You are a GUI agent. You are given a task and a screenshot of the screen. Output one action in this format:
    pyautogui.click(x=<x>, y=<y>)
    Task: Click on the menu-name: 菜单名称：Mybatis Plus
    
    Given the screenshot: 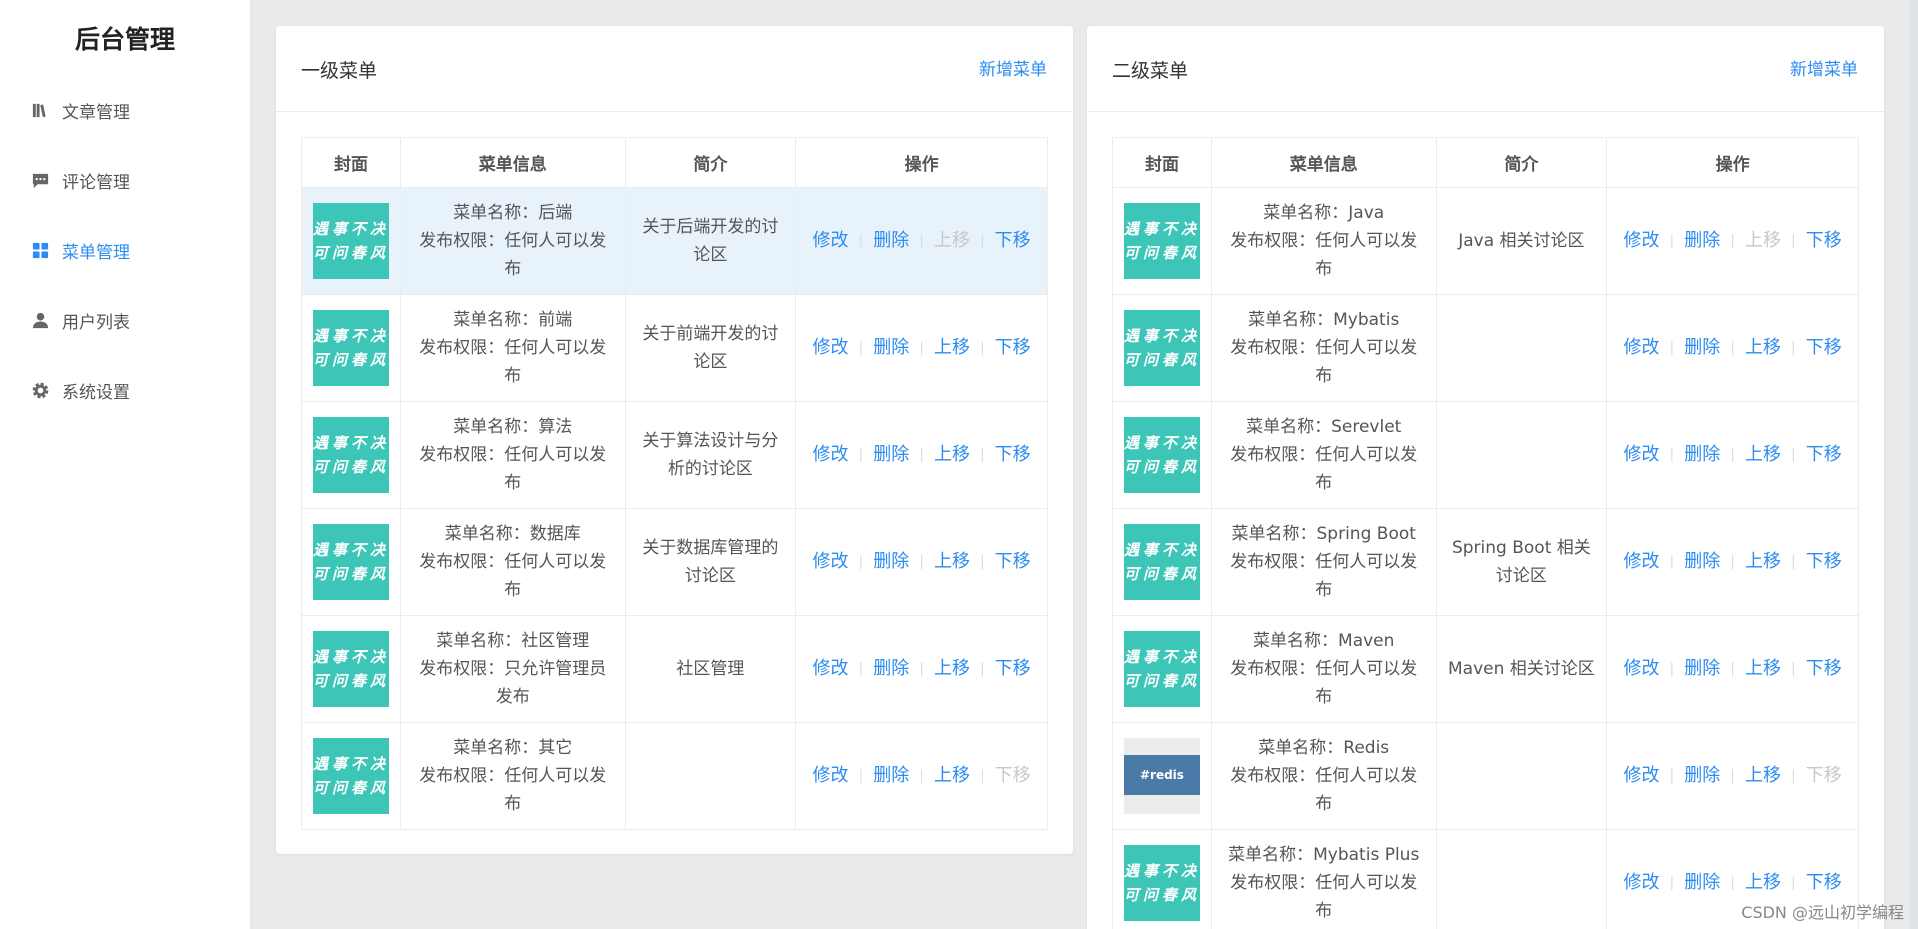 What is the action you would take?
    pyautogui.click(x=1324, y=855)
    